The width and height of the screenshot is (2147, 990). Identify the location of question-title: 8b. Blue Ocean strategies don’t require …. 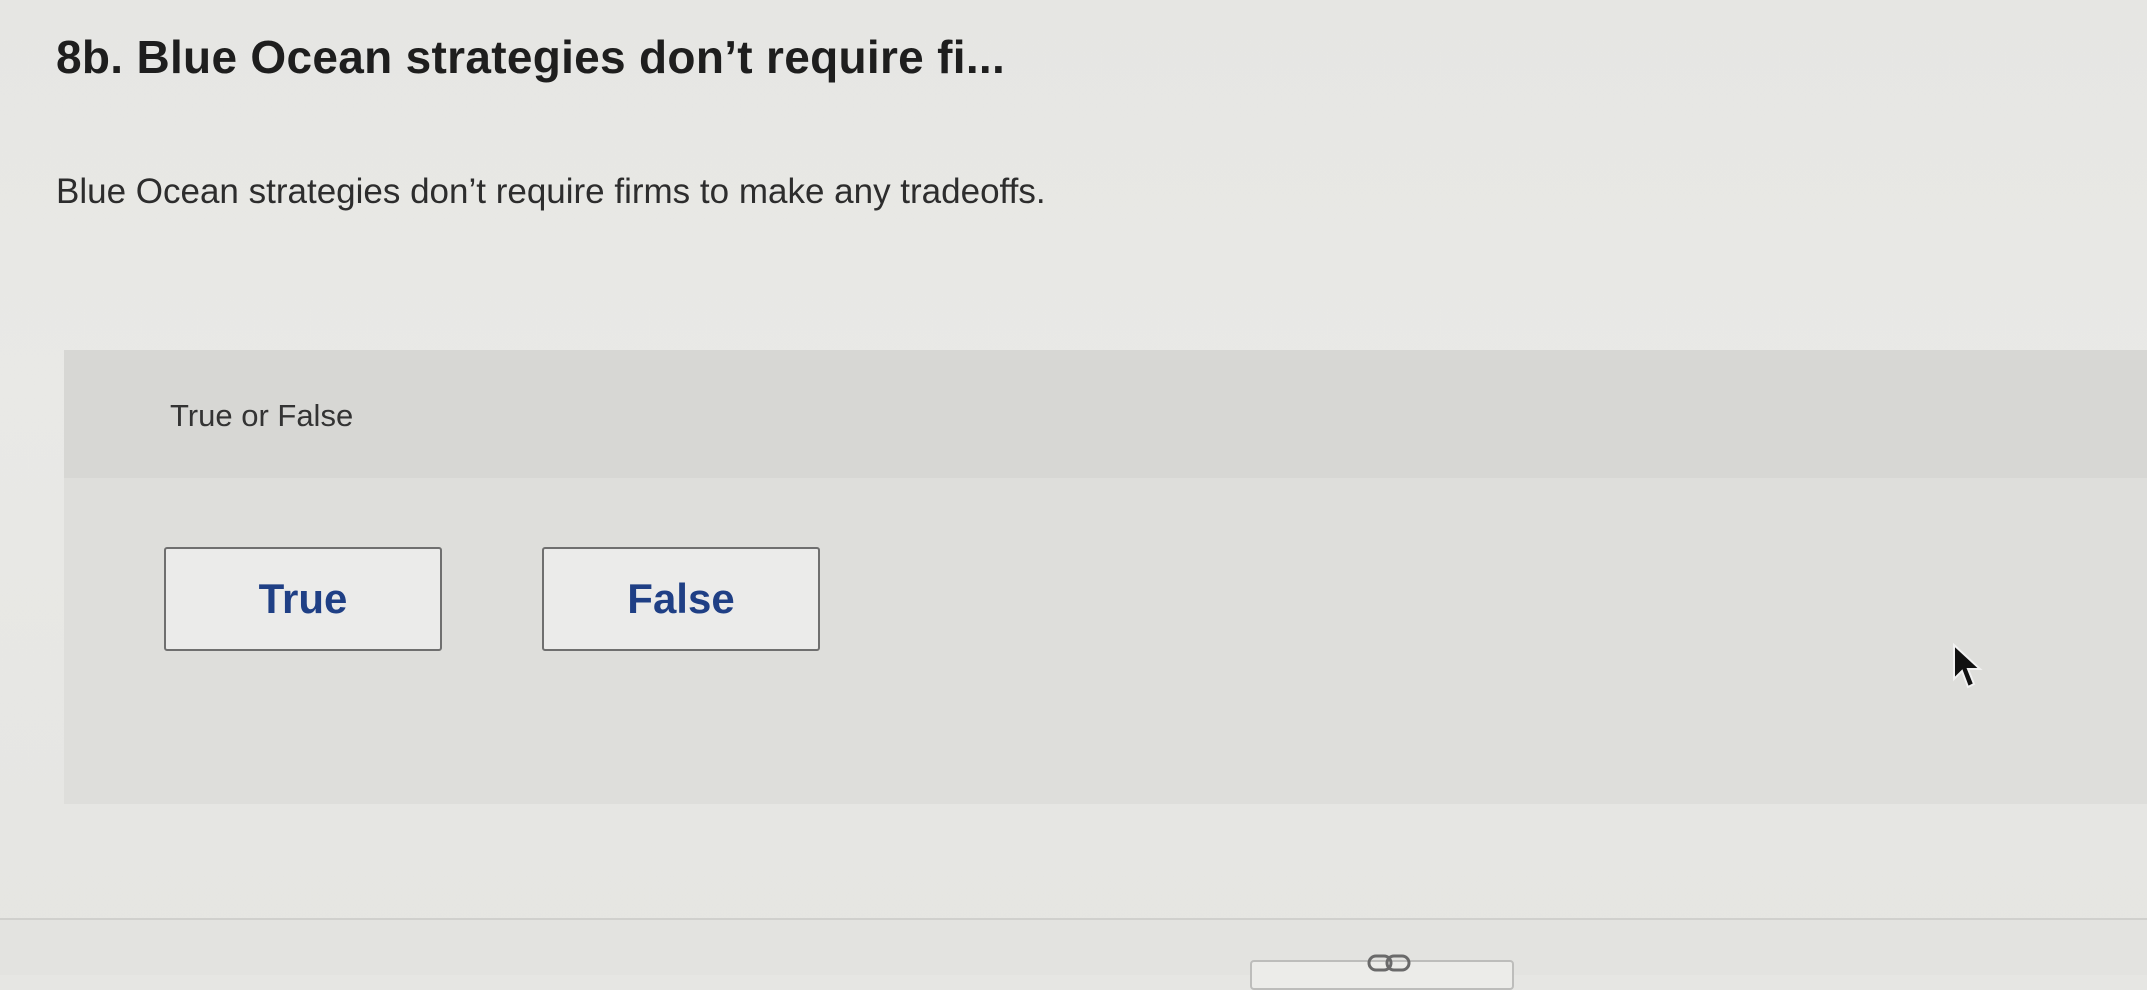
(531, 57).